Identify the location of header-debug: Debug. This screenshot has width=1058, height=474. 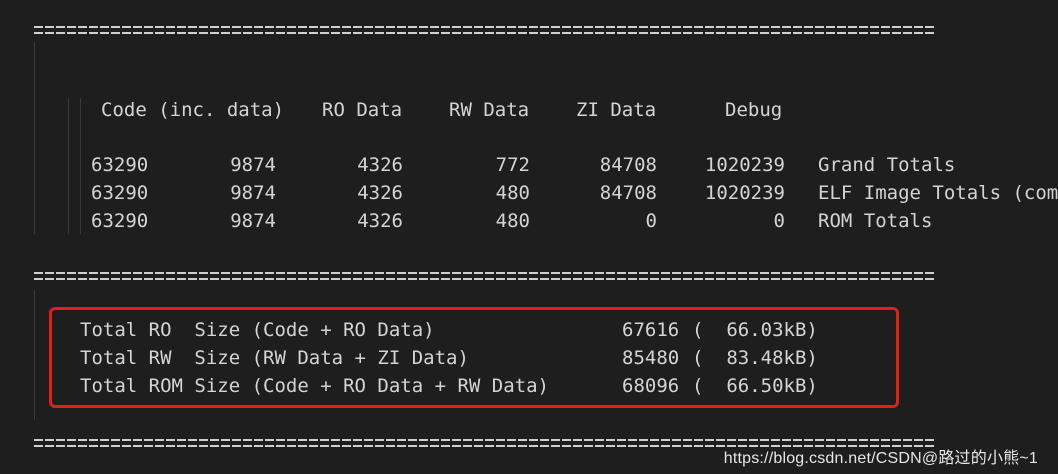
(754, 110).